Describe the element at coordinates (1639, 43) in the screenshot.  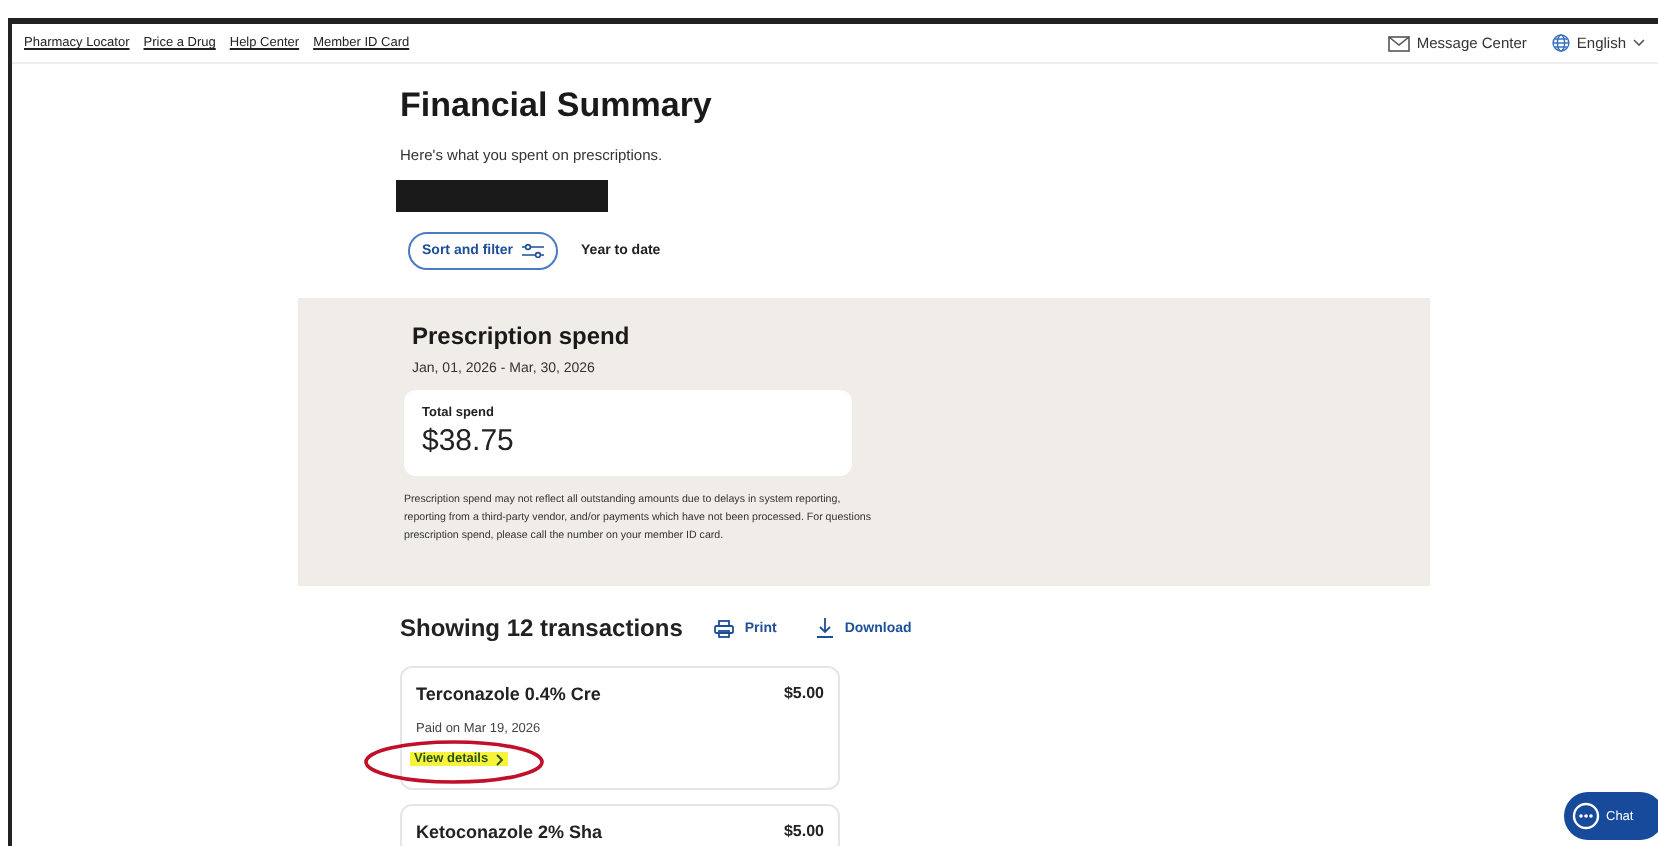
I see `chevron-down-icon` at that location.